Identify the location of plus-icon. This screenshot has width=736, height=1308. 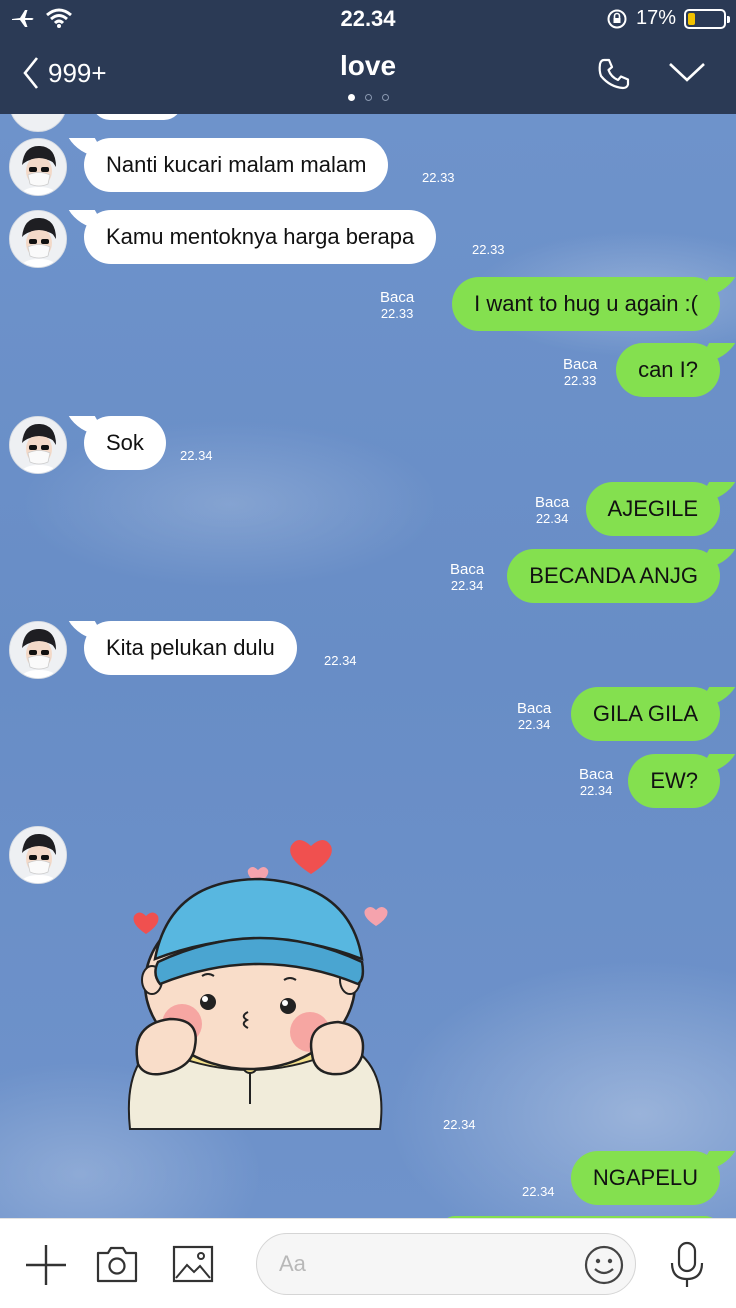
(46, 1265).